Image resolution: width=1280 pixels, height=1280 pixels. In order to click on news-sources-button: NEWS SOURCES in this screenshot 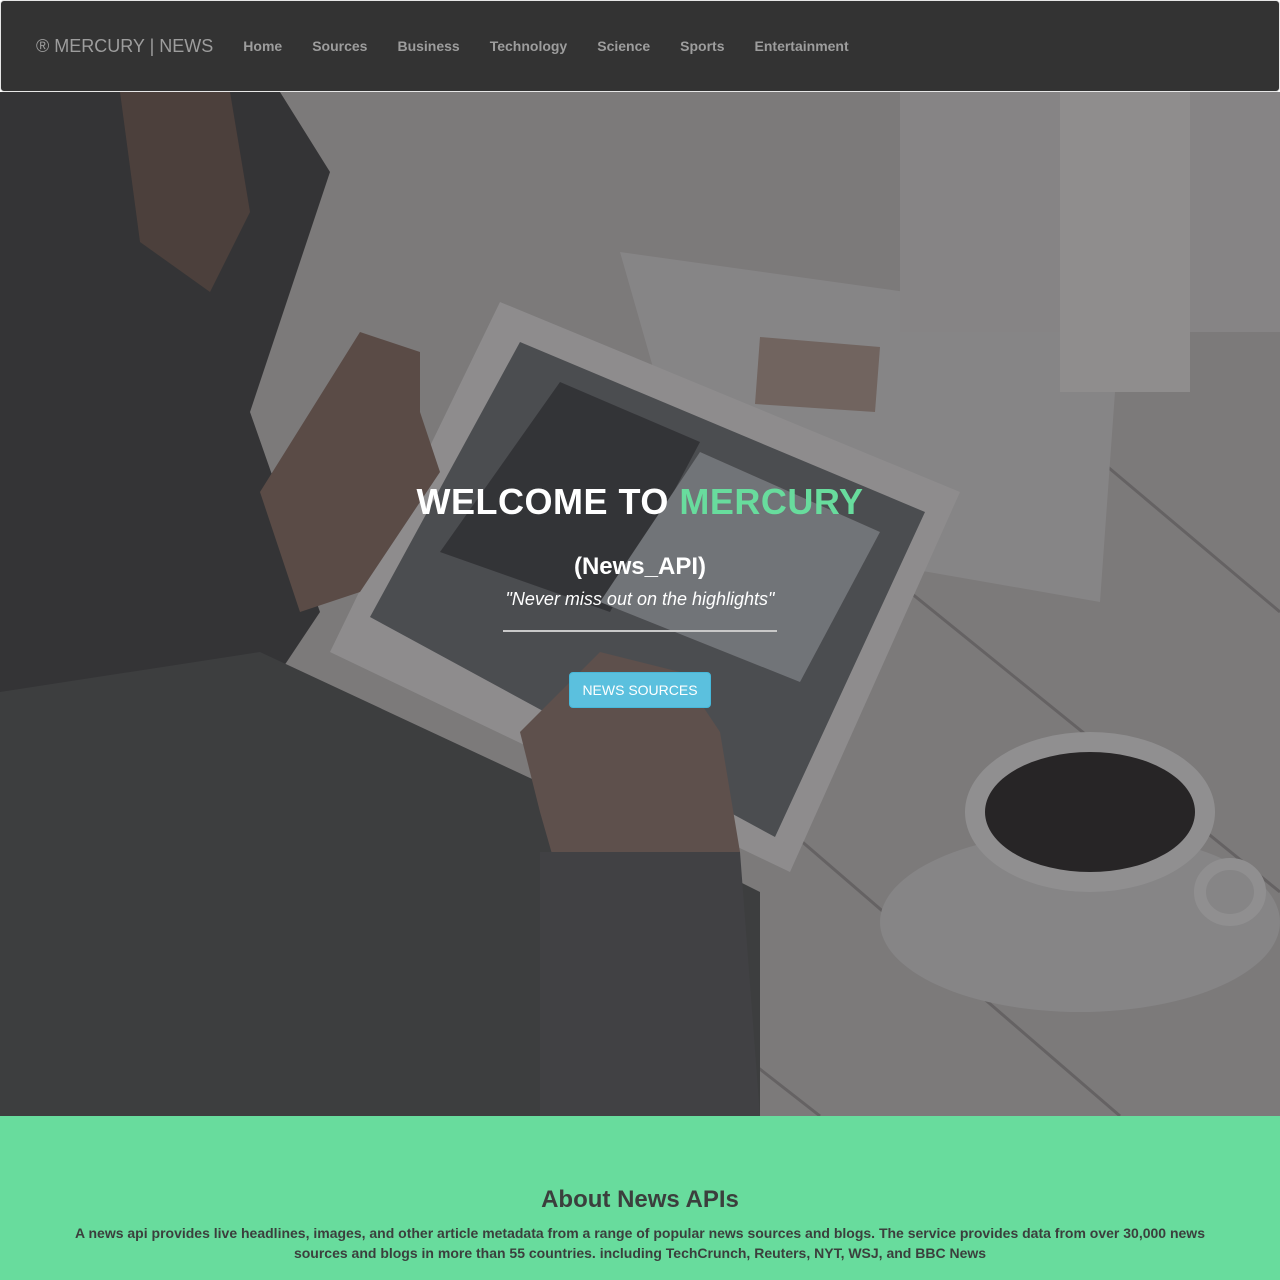, I will do `click(640, 689)`.